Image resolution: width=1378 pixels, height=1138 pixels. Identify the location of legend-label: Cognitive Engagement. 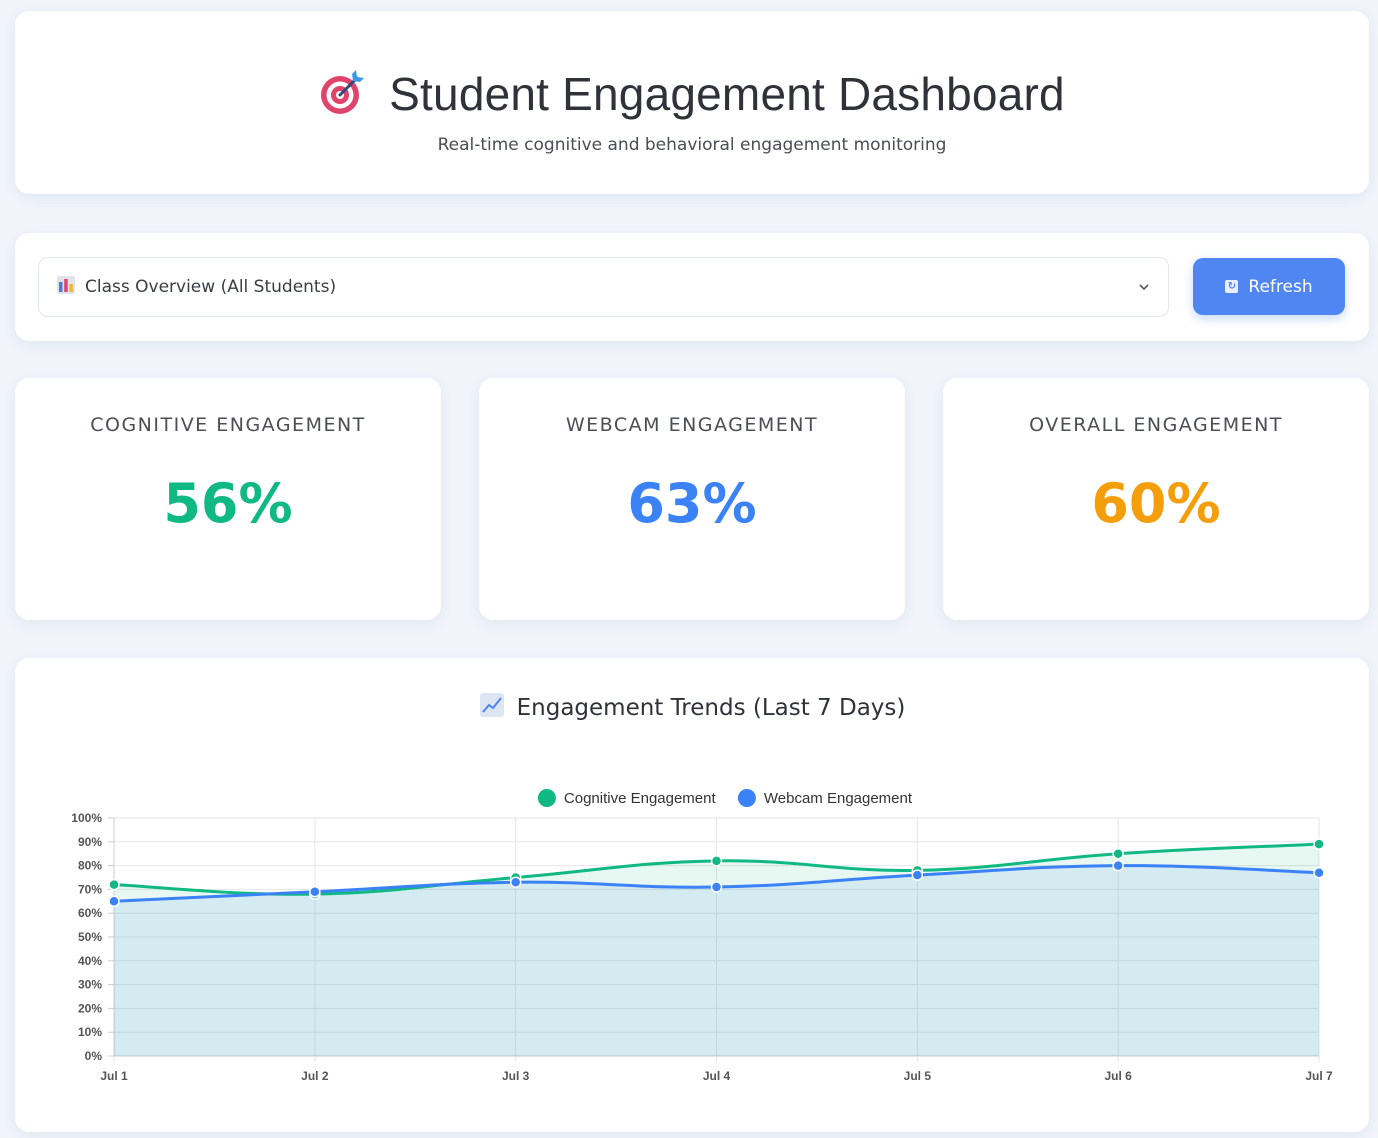
(640, 798).